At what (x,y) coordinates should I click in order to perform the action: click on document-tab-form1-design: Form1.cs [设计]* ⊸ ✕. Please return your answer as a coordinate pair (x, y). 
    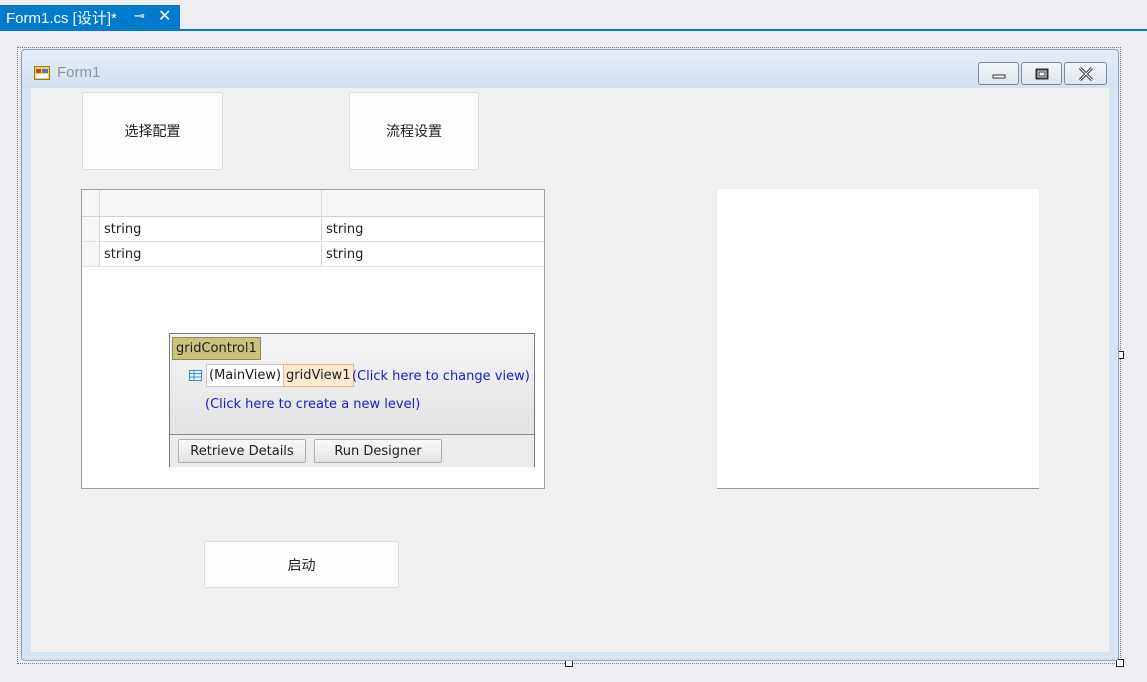
    Looking at the image, I should click on (90, 17).